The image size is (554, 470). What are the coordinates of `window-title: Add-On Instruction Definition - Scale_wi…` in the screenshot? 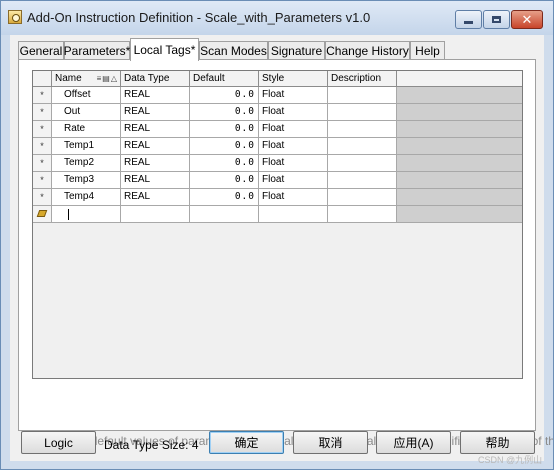 It's located at (199, 17).